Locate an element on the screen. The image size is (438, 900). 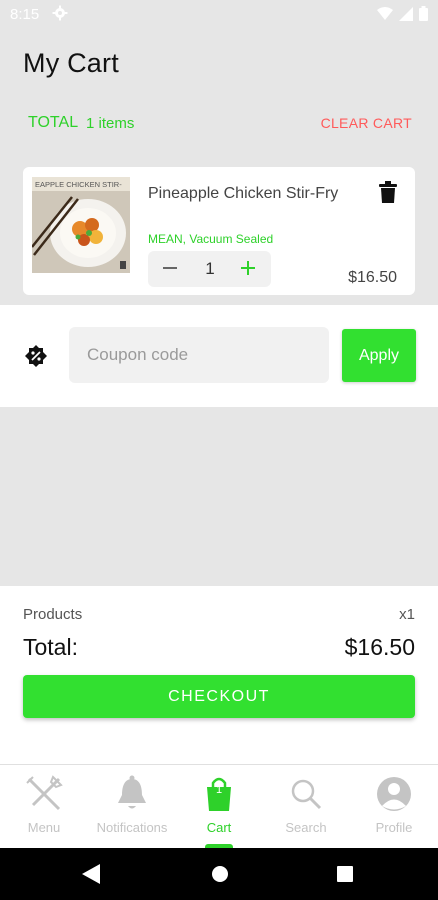
product-variant: MEAN, Vacuum Sealed is located at coordinates (211, 239).